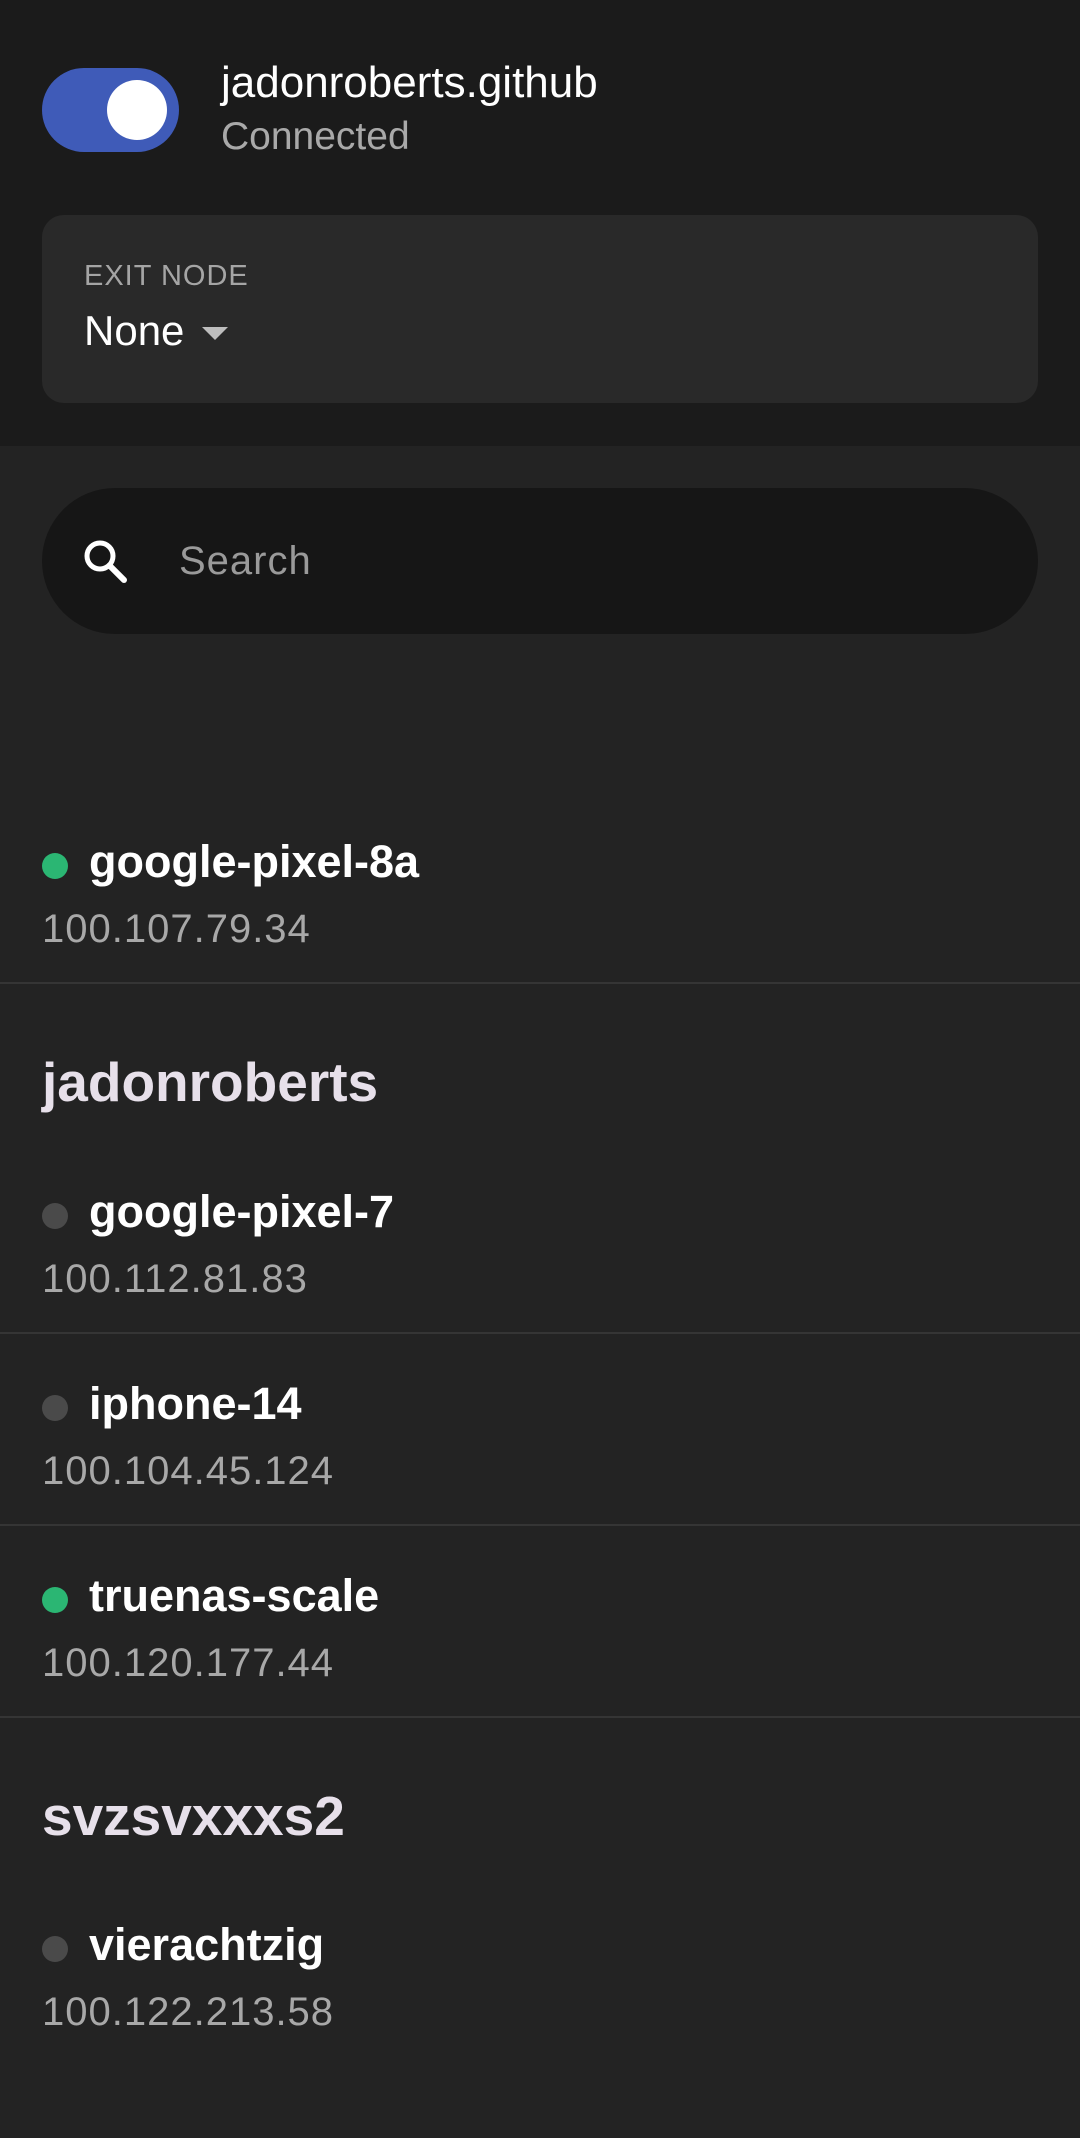 This screenshot has height=2138, width=1080. Describe the element at coordinates (242, 1211) in the screenshot. I see `device-name: google-pixel-7` at that location.